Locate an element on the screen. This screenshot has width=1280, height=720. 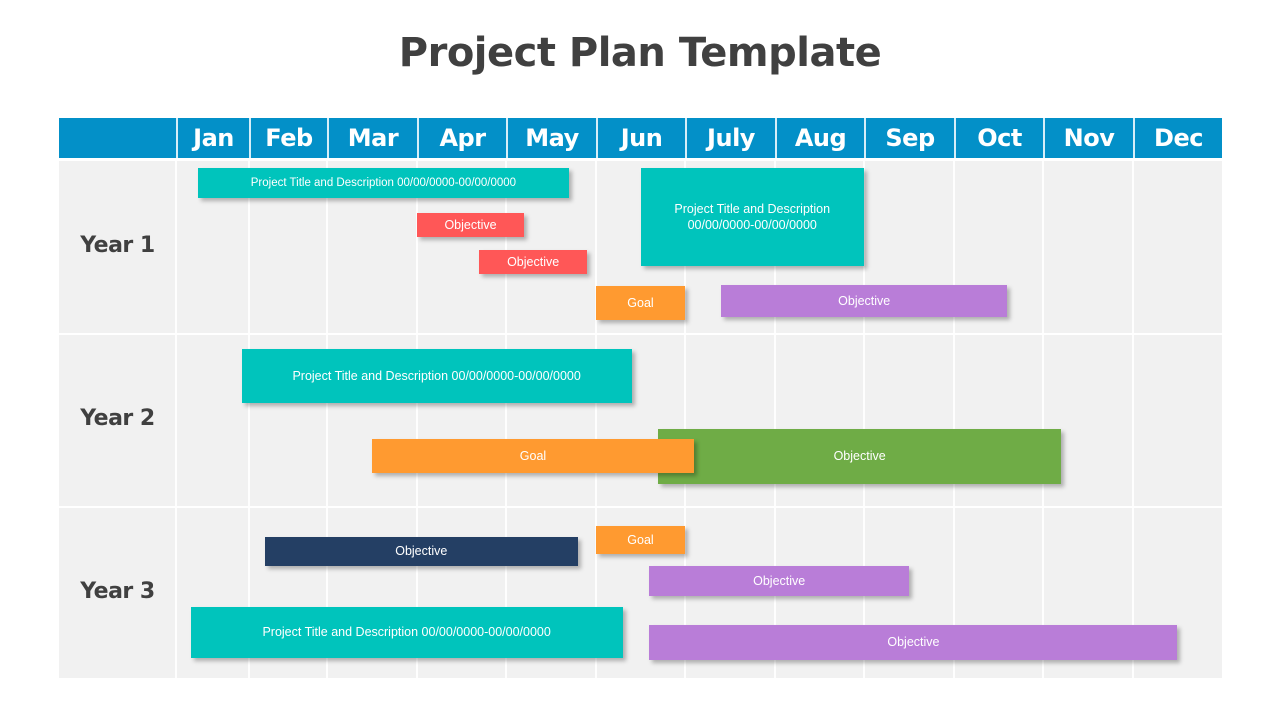
year-label: Year 3 is located at coordinates (117, 591).